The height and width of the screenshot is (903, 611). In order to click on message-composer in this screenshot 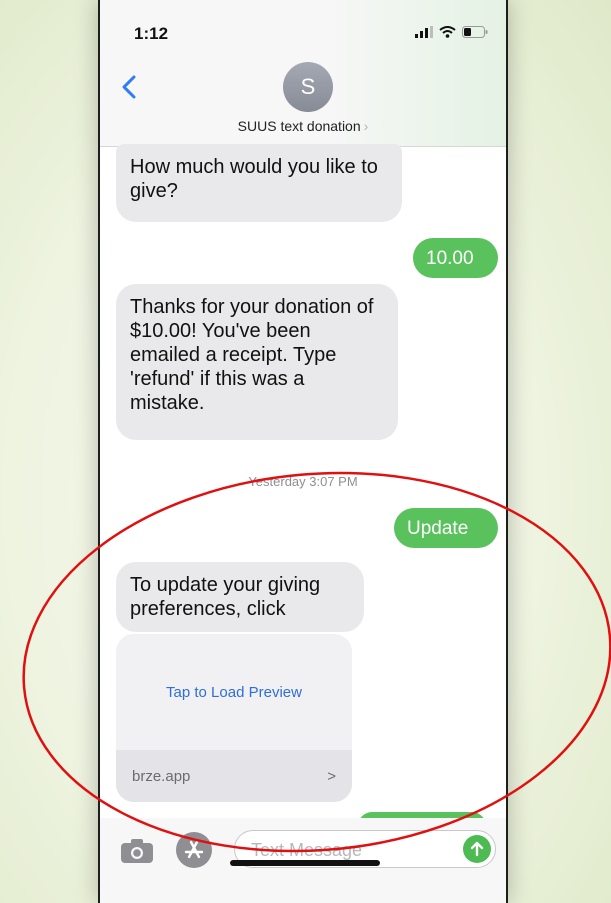, I will do `click(303, 860)`.